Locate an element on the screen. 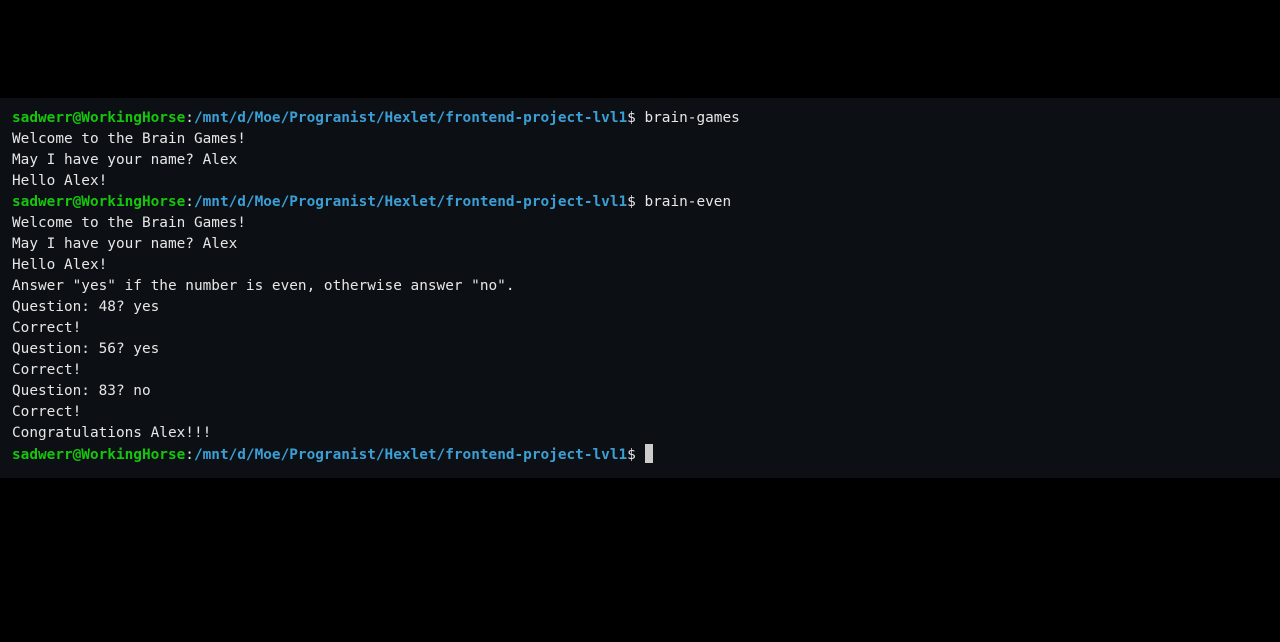  output-line: Question: 83? no is located at coordinates (81, 391).